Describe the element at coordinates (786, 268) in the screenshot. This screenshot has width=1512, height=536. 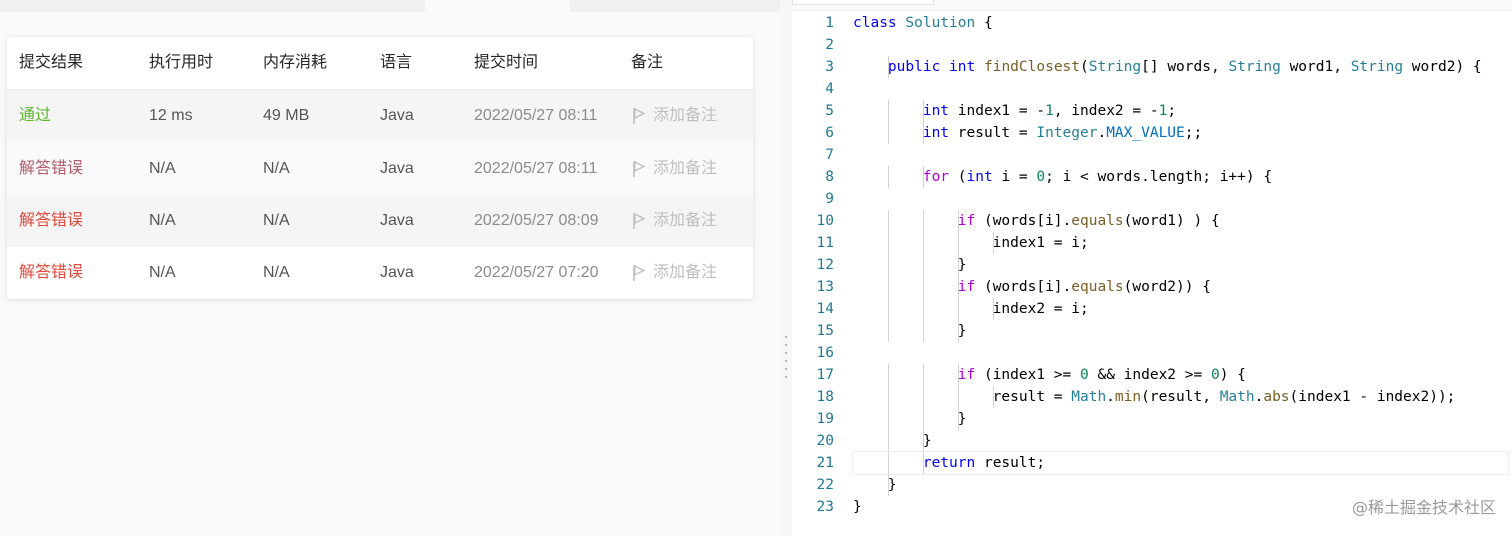
I see `pane-resize-handle` at that location.